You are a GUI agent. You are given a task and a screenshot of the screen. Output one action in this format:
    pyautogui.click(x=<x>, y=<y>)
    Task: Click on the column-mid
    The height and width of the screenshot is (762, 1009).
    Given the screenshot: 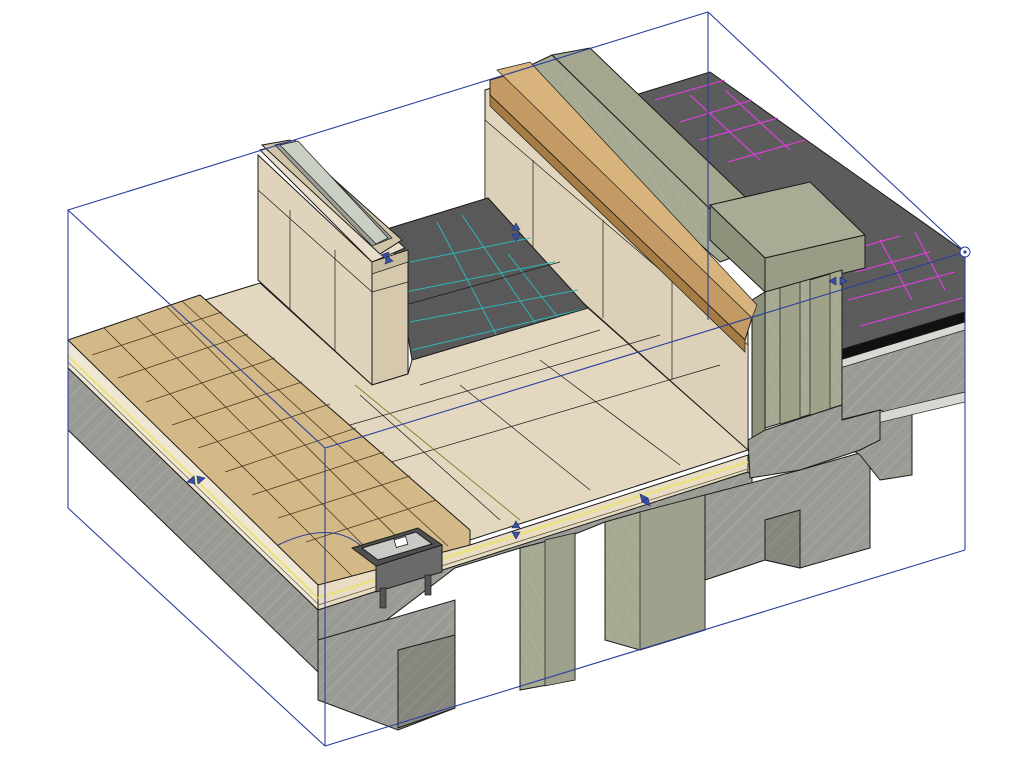 What is the action you would take?
    pyautogui.click(x=547, y=611)
    